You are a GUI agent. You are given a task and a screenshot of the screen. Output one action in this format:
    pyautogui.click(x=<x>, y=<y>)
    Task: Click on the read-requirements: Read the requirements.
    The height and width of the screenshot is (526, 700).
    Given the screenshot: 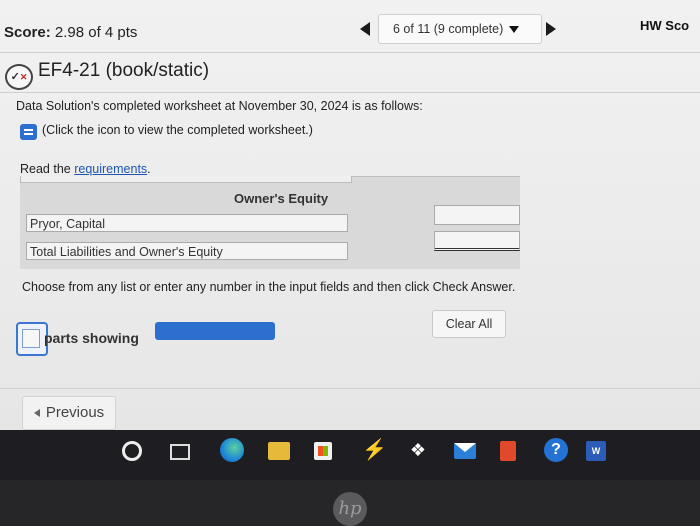 What is the action you would take?
    pyautogui.click(x=85, y=169)
    